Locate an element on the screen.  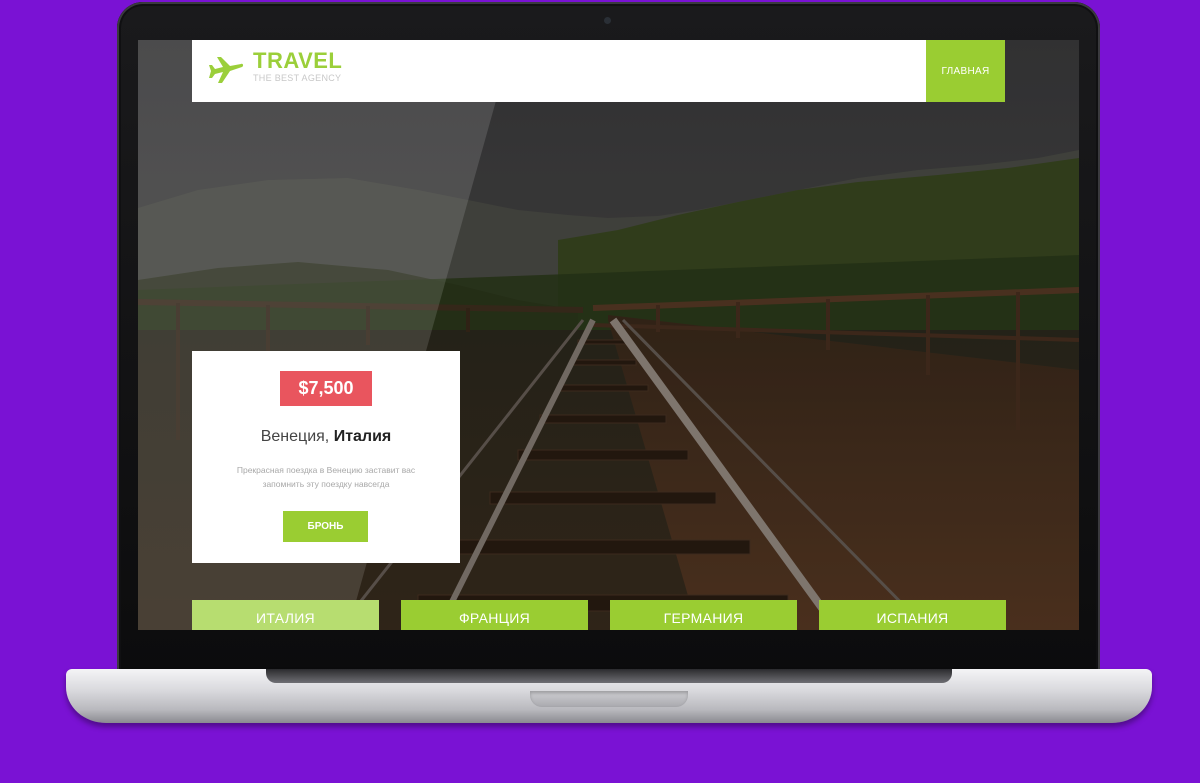
laptop-base is located at coordinates (609, 696).